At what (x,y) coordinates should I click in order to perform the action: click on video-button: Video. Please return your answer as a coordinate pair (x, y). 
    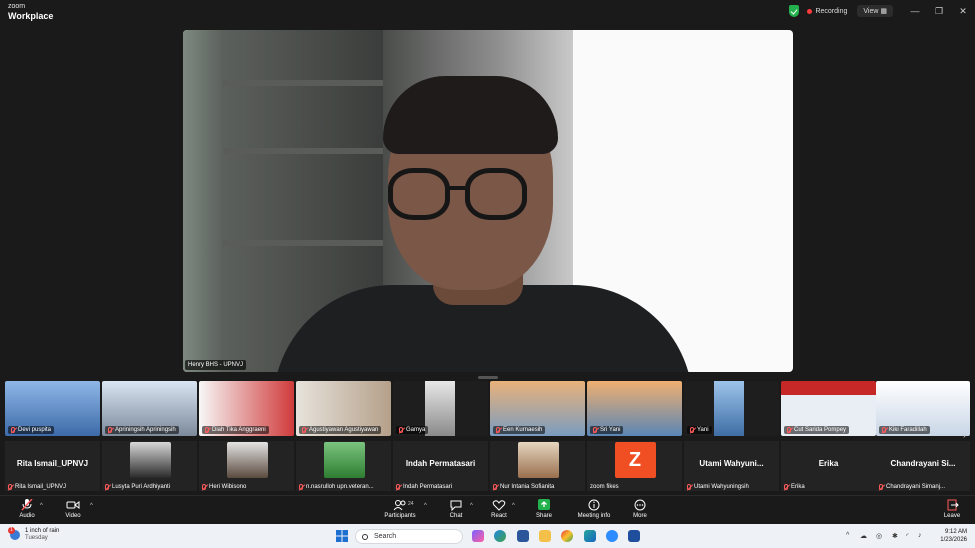
    Looking at the image, I should click on (73, 509).